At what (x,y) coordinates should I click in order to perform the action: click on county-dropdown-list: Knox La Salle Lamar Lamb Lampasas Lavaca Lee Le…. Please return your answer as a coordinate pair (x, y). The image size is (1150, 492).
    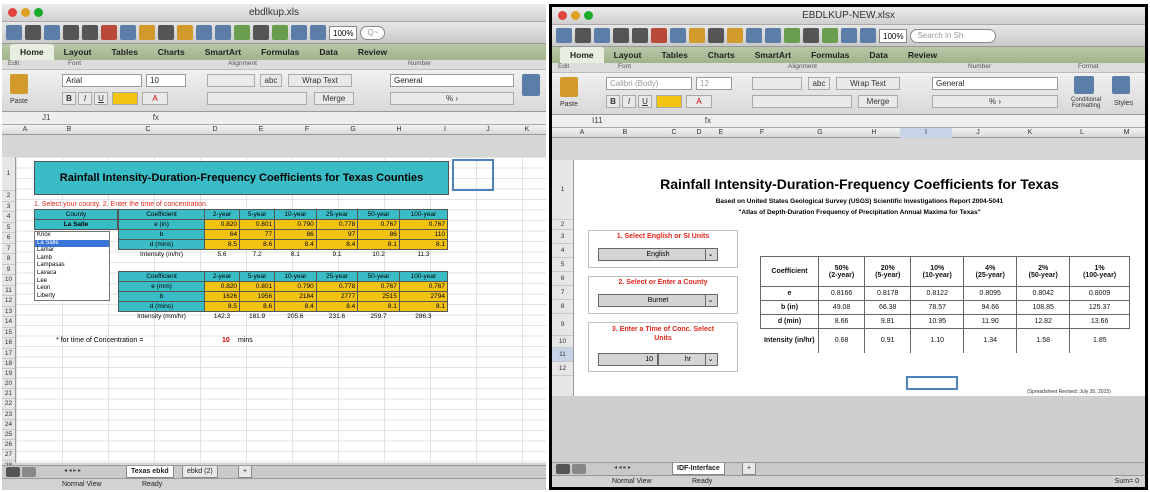
    Looking at the image, I should click on (72, 266).